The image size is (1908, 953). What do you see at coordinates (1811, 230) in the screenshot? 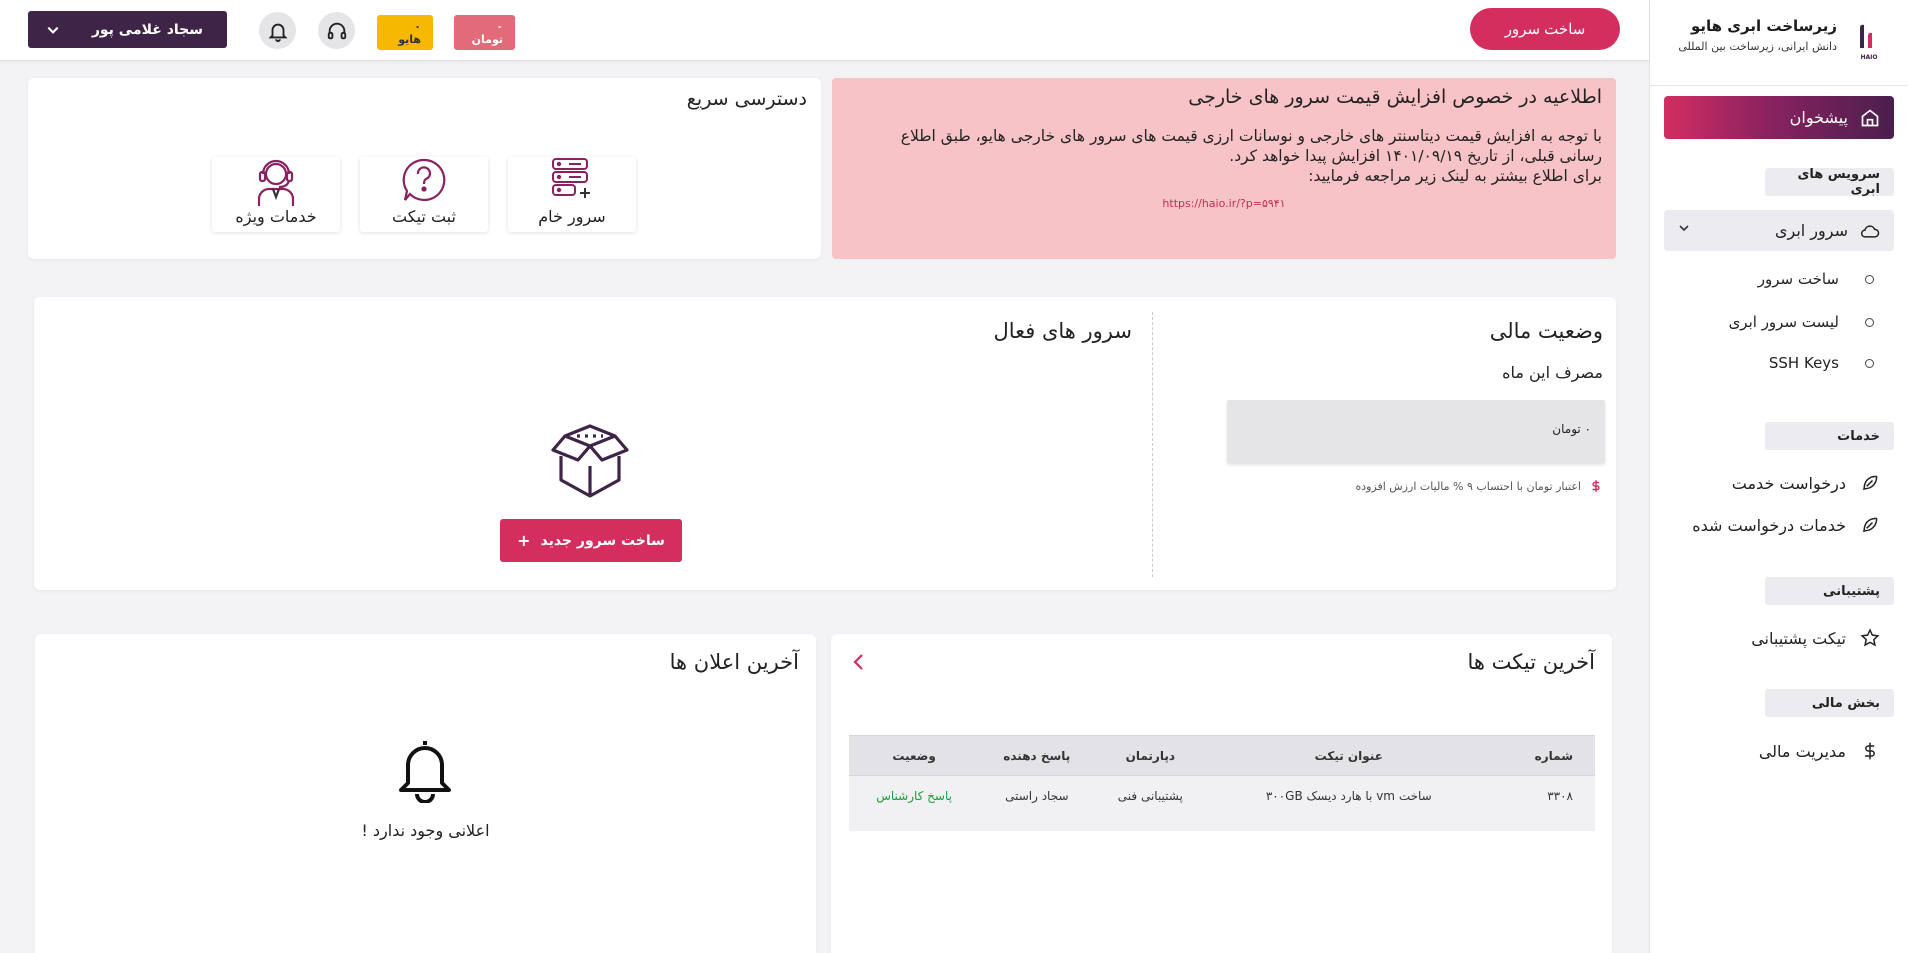
I see `sidebar-item-label: سرور ابری` at bounding box center [1811, 230].